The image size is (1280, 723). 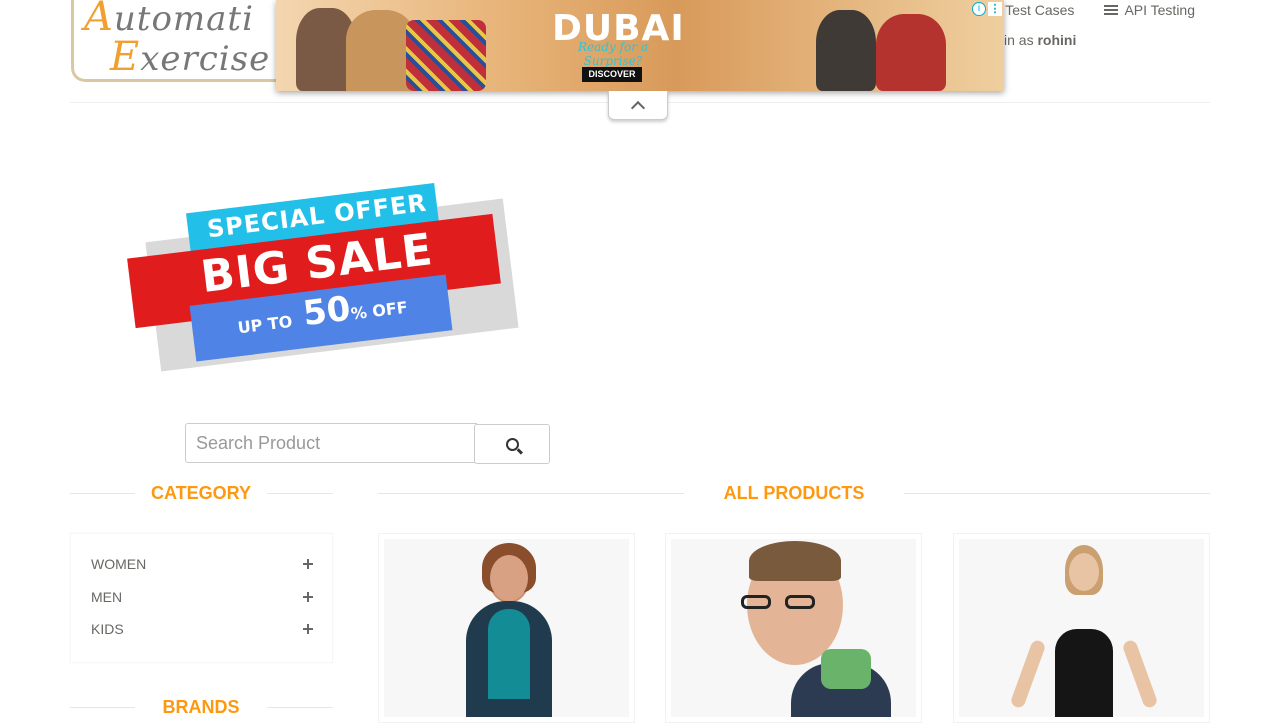 I want to click on nav-test-cases: Test Cases, so click(x=1039, y=10).